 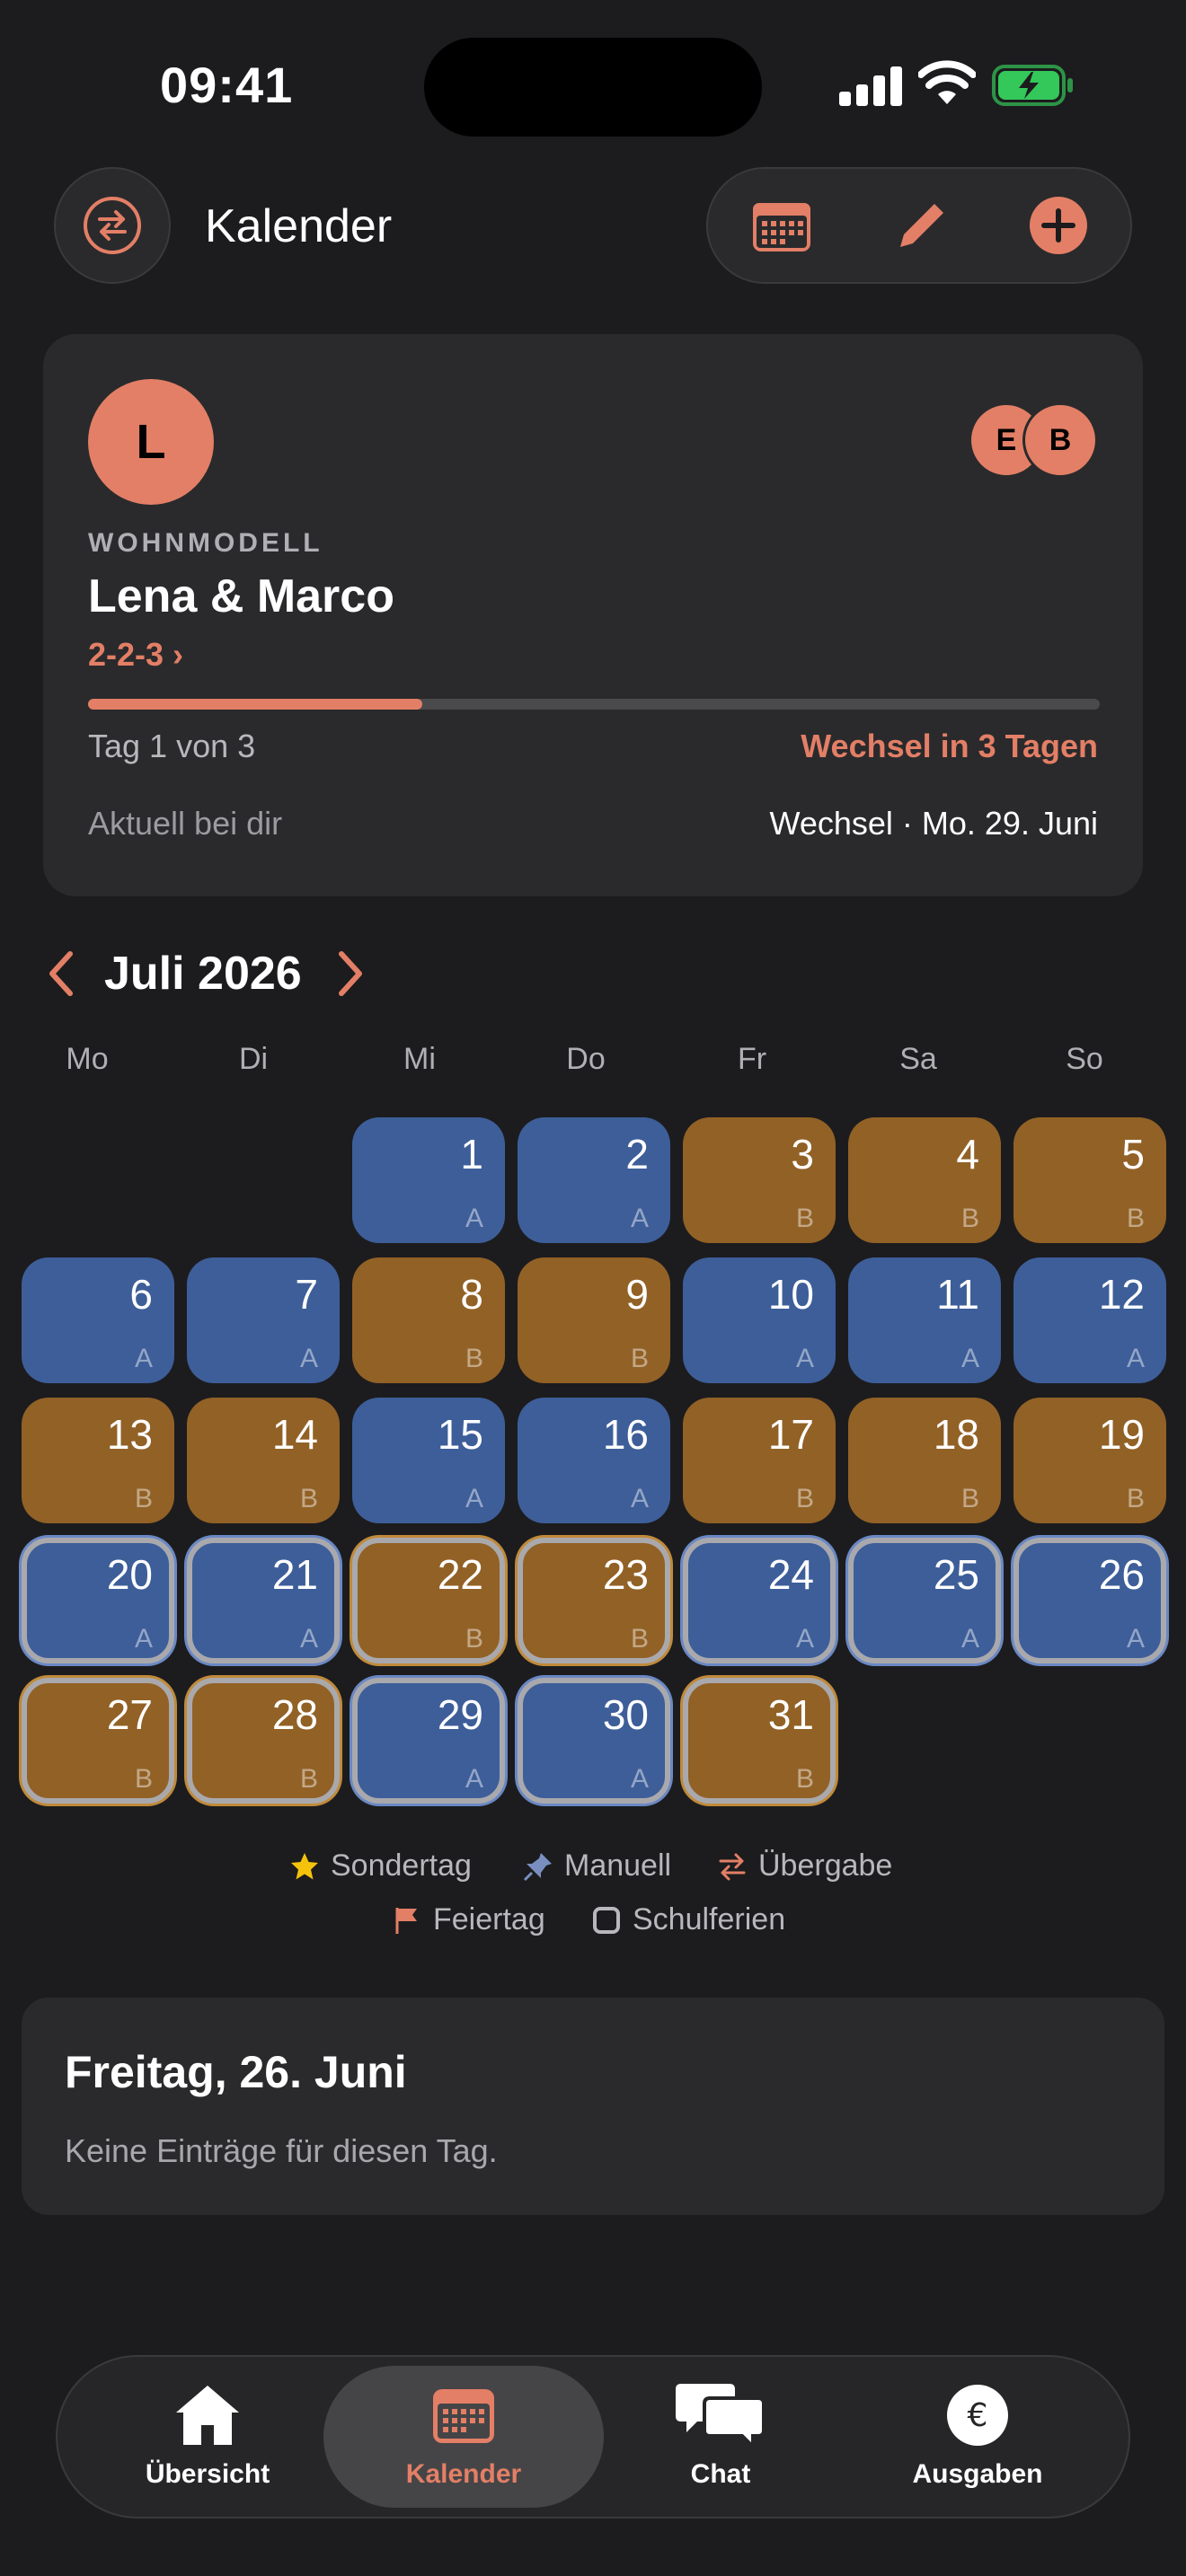 What do you see at coordinates (471, 1154) in the screenshot?
I see `day-number: 1` at bounding box center [471, 1154].